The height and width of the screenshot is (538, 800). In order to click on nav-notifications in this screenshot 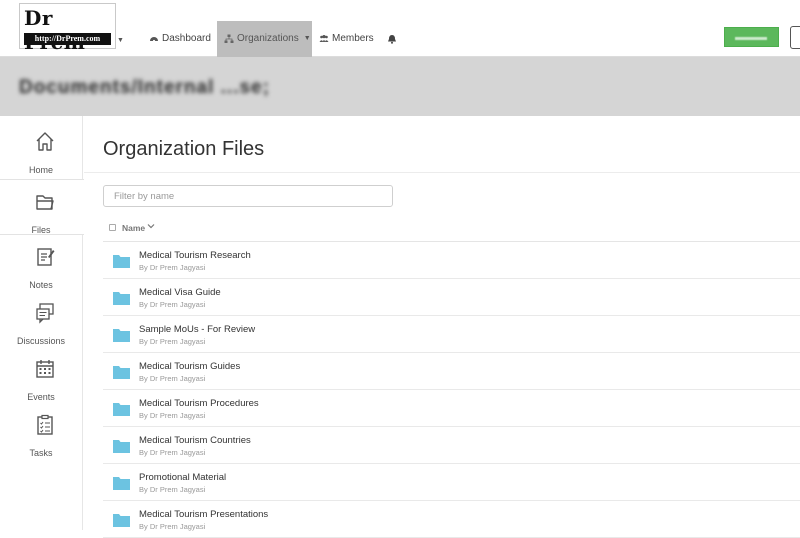, I will do `click(392, 39)`.